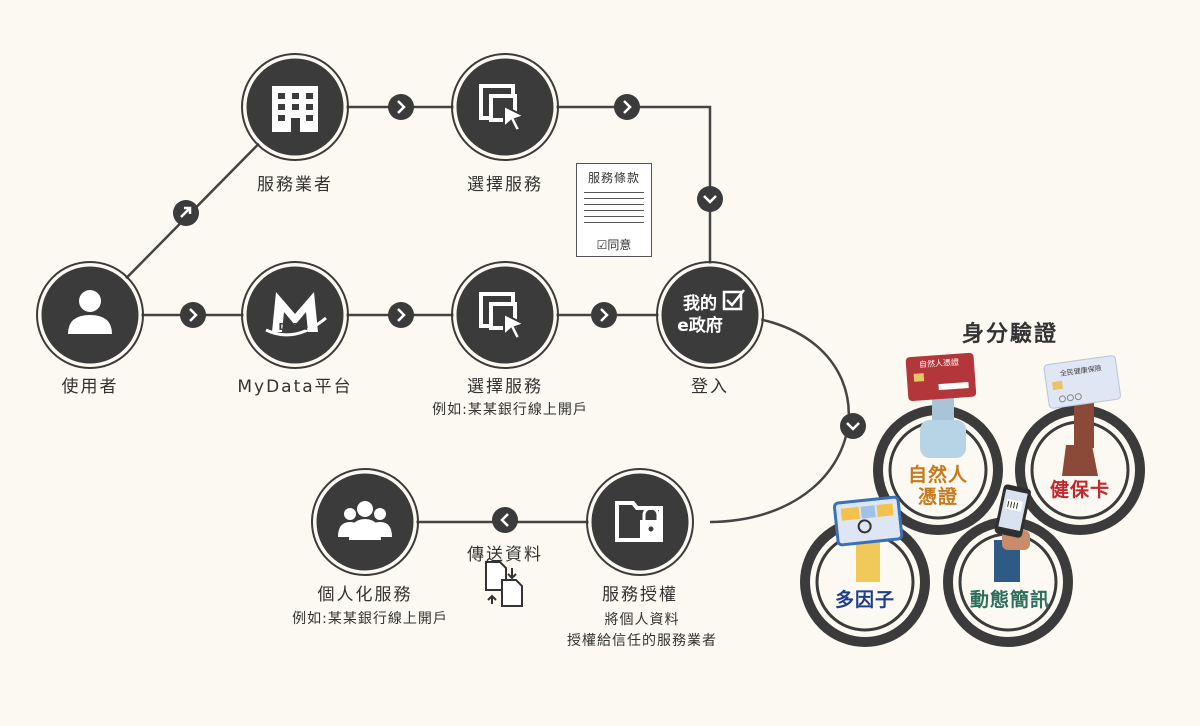  I want to click on select-service-mid-sub: 例如:某某銀行線上開戶, so click(510, 410).